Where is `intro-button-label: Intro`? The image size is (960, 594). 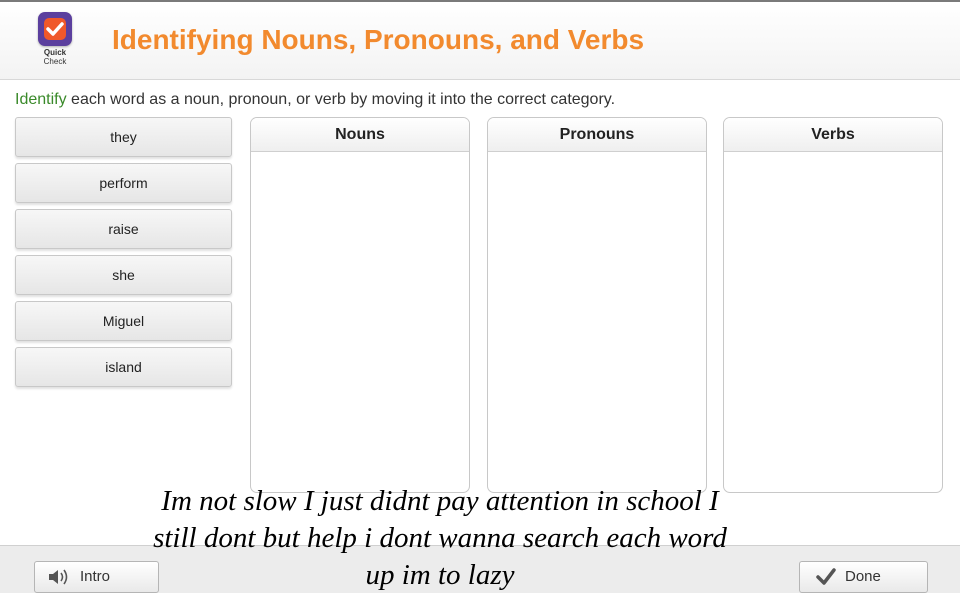 intro-button-label: Intro is located at coordinates (95, 576).